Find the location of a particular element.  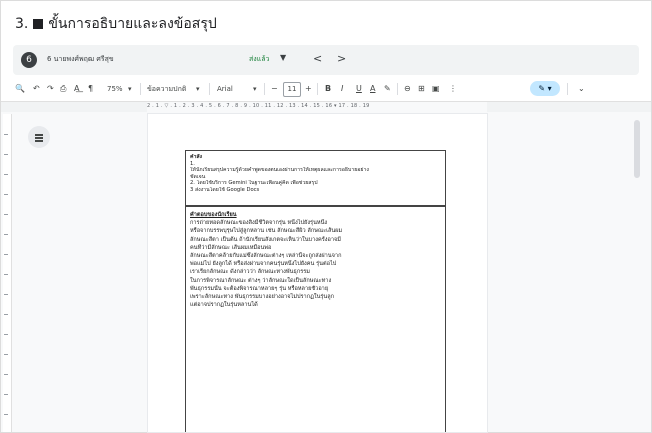

next-student-button: > is located at coordinates (341, 58).